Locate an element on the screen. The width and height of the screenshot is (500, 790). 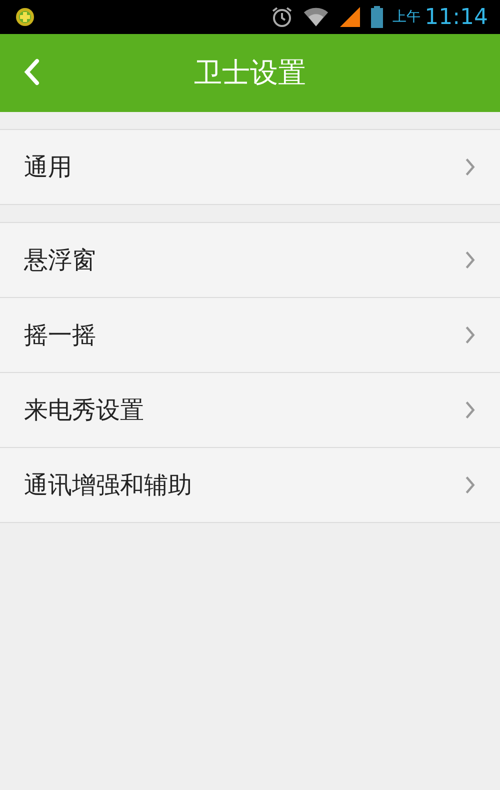
row-label: 通用 is located at coordinates (48, 167).